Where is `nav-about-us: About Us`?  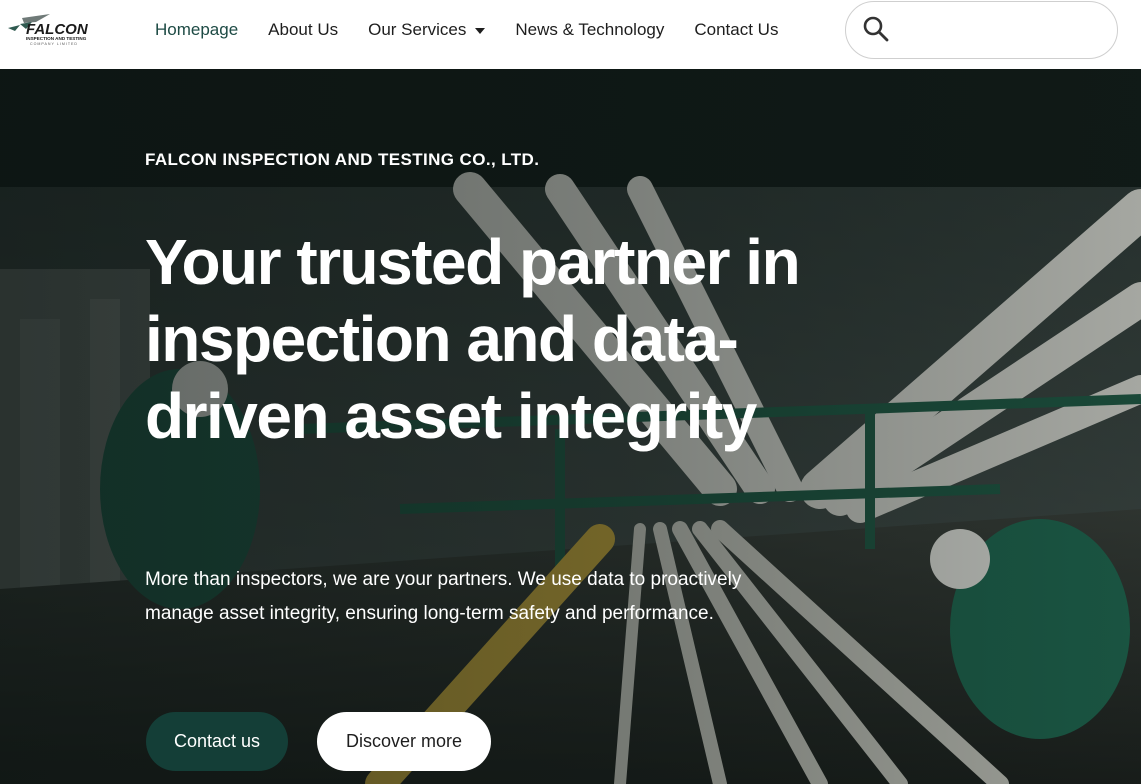
nav-about-us: About Us is located at coordinates (303, 30).